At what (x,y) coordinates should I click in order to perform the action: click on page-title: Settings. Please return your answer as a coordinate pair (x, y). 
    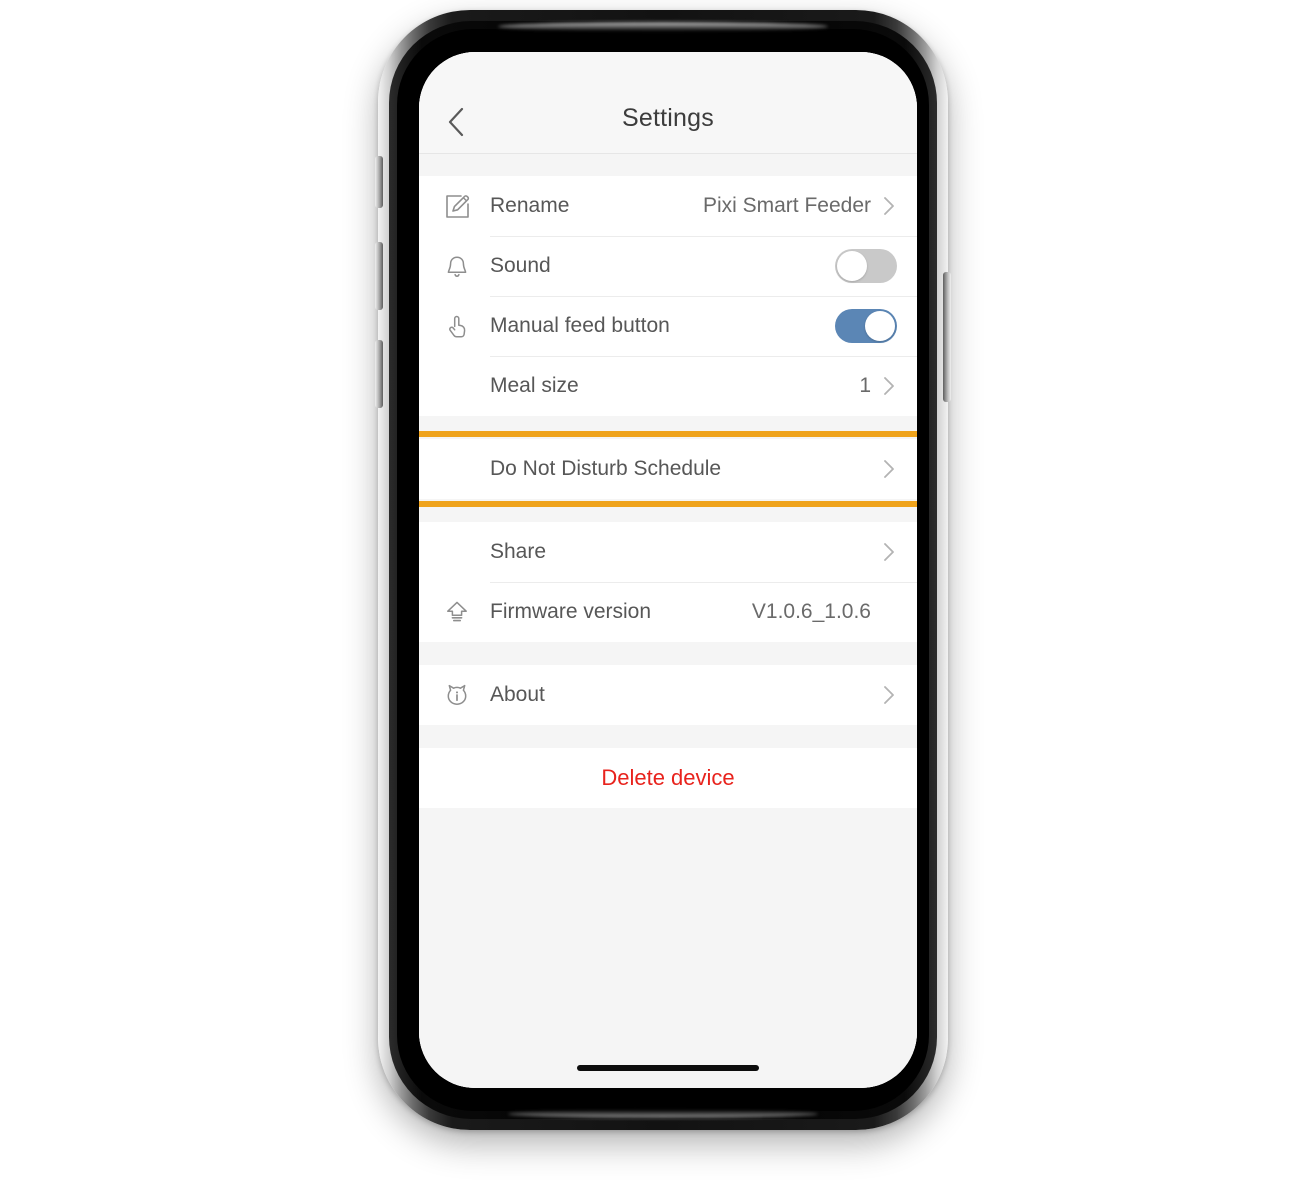
    Looking at the image, I should click on (668, 118).